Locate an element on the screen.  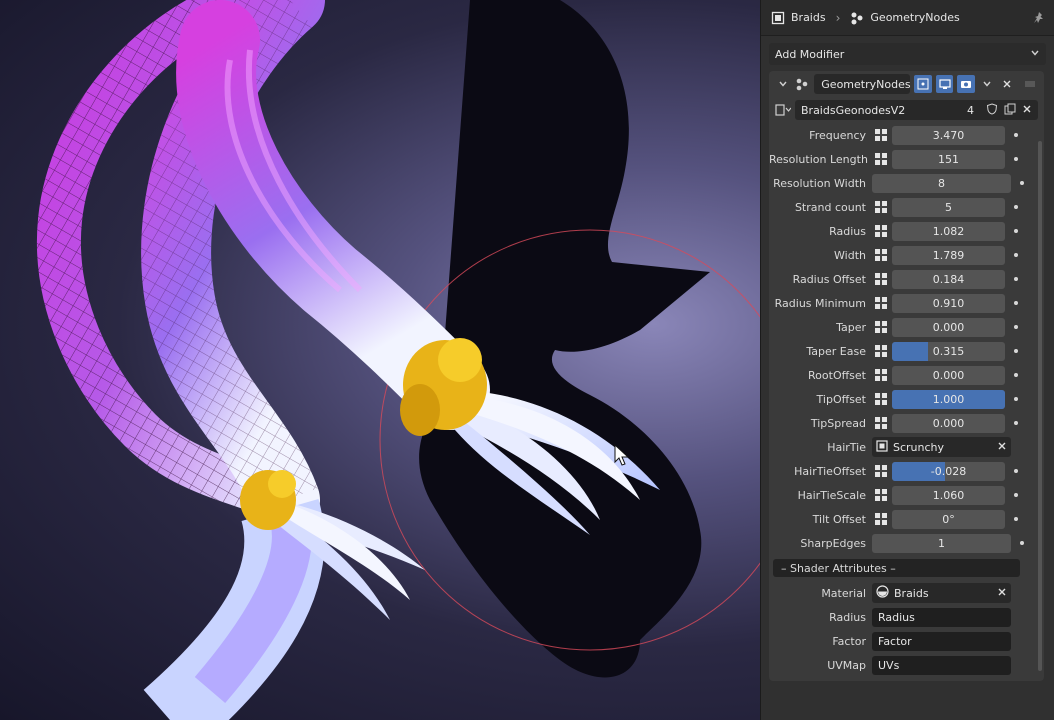
geometry-nodes-modifier-icon is located at coordinates (803, 84).